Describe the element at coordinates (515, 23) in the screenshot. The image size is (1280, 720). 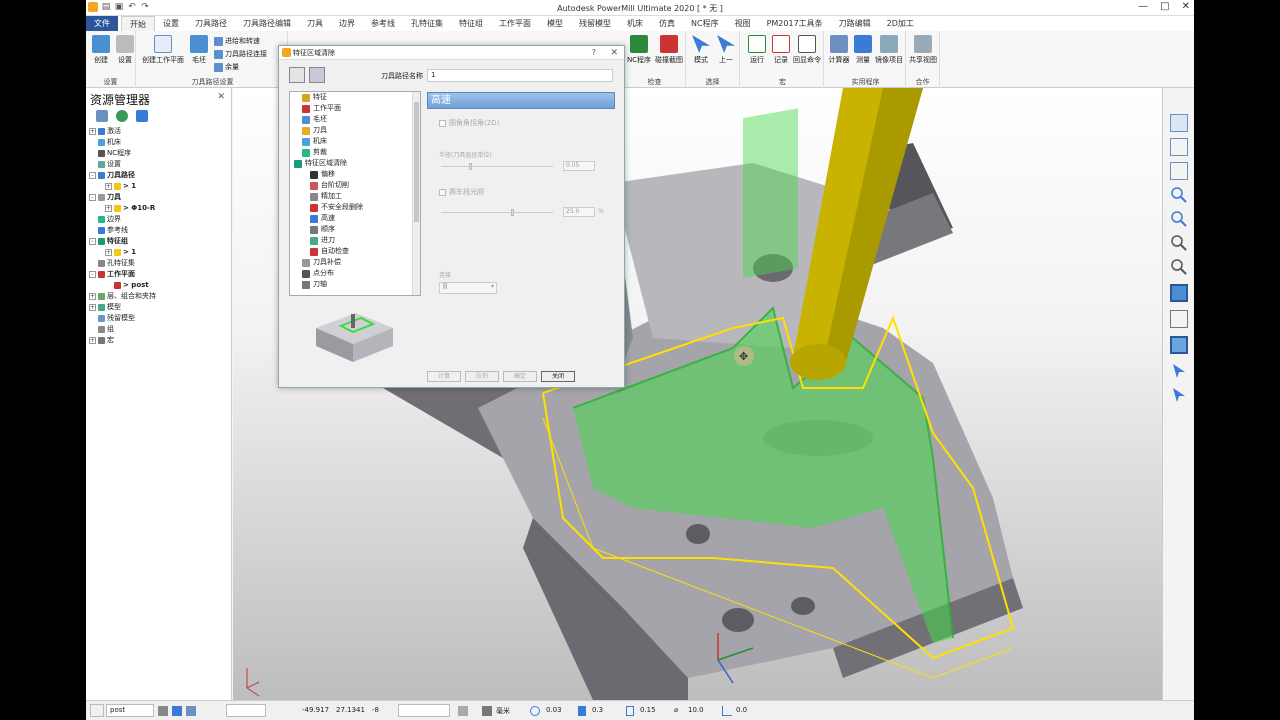
I see `tab-10: 工作平面` at that location.